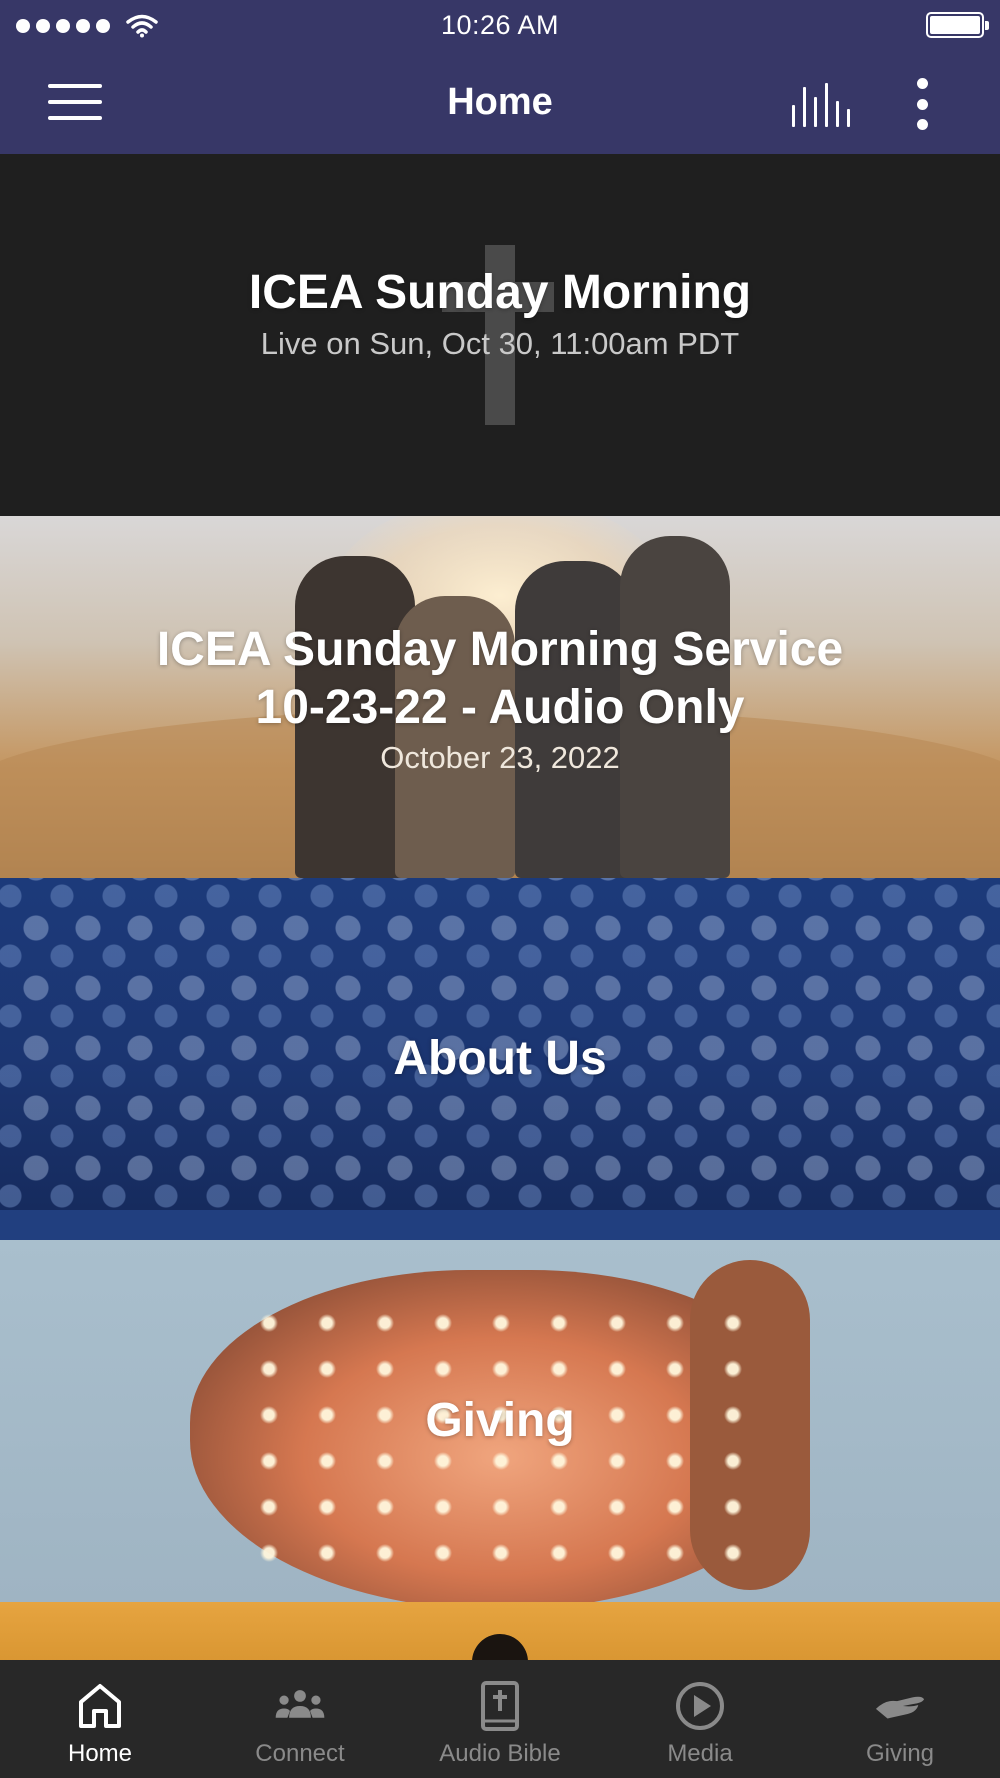 This screenshot has width=1000, height=1778. What do you see at coordinates (500, 758) in the screenshot?
I see `card-subtitle: October 23, 2022` at bounding box center [500, 758].